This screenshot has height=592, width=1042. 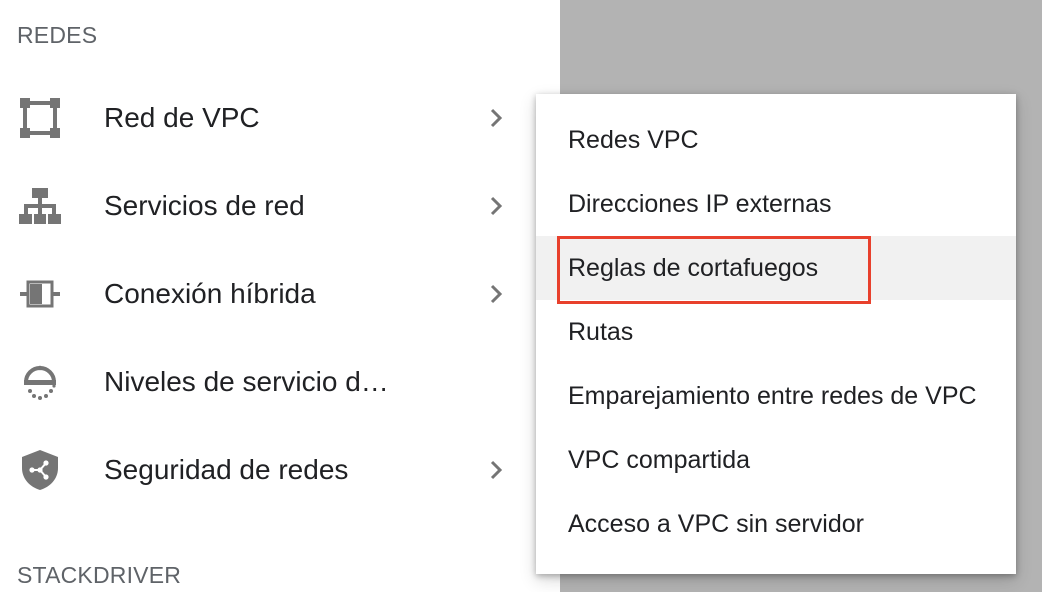 What do you see at coordinates (57, 35) in the screenshot?
I see `section-header-networking: REDES` at bounding box center [57, 35].